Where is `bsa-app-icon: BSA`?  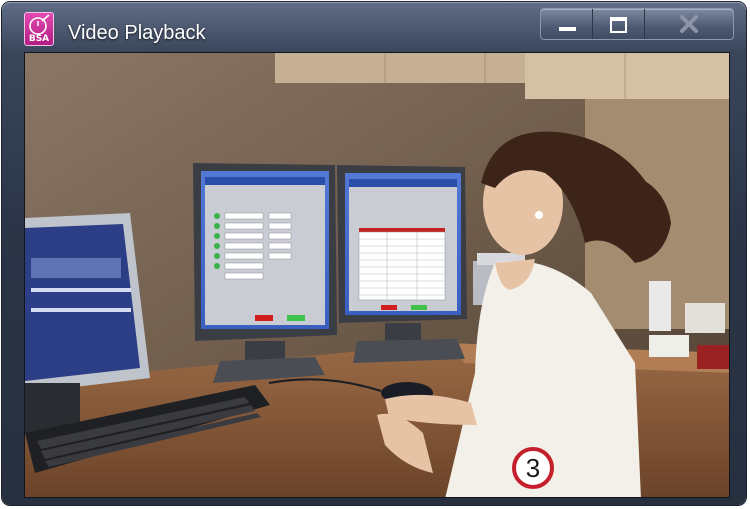
bsa-app-icon: BSA is located at coordinates (39, 29).